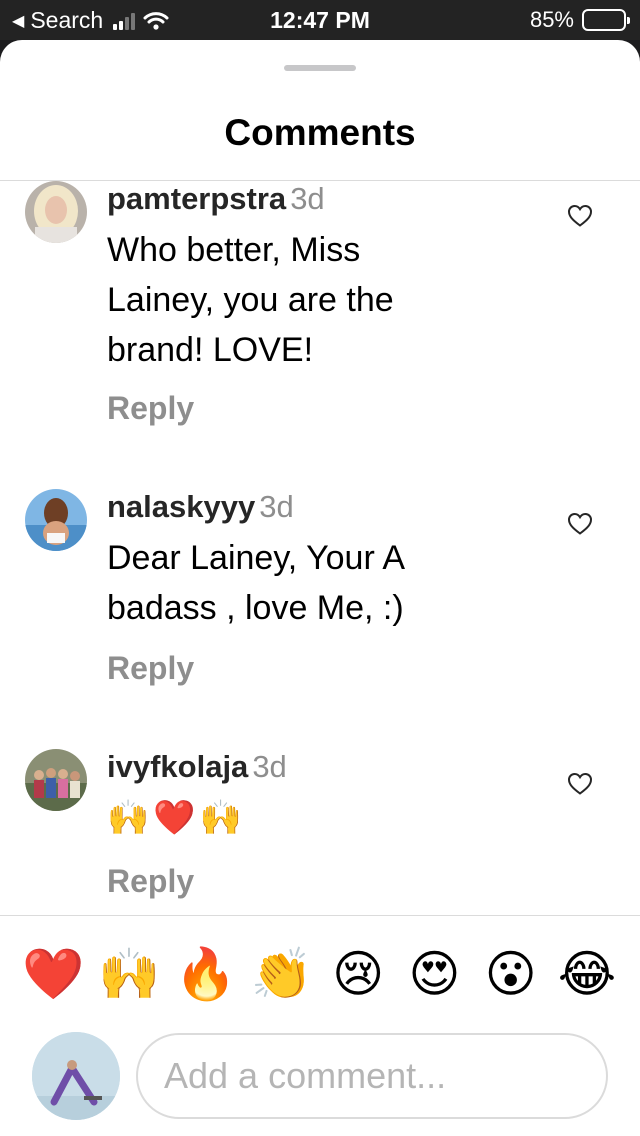 The image size is (640, 1136). Describe the element at coordinates (358, 974) in the screenshot. I see `crying-face-emoji-button: 😢` at that location.